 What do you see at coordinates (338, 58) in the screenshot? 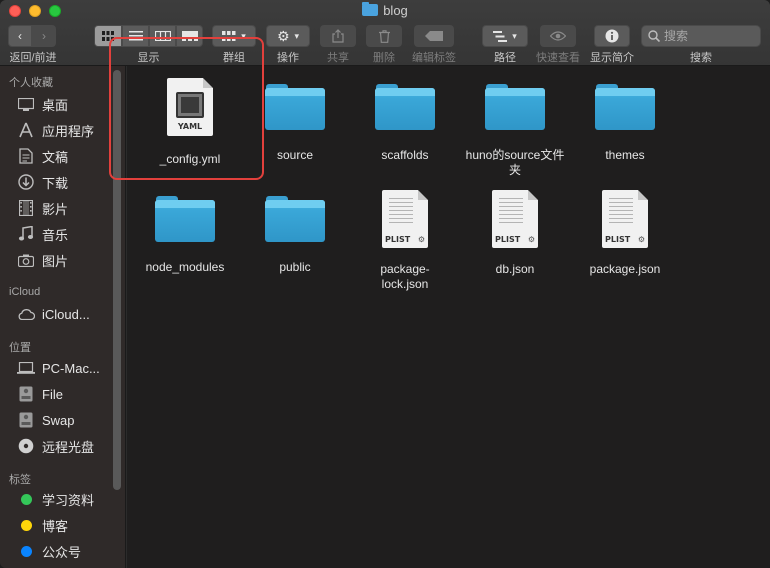
I see `share-label: 共享` at bounding box center [338, 58].